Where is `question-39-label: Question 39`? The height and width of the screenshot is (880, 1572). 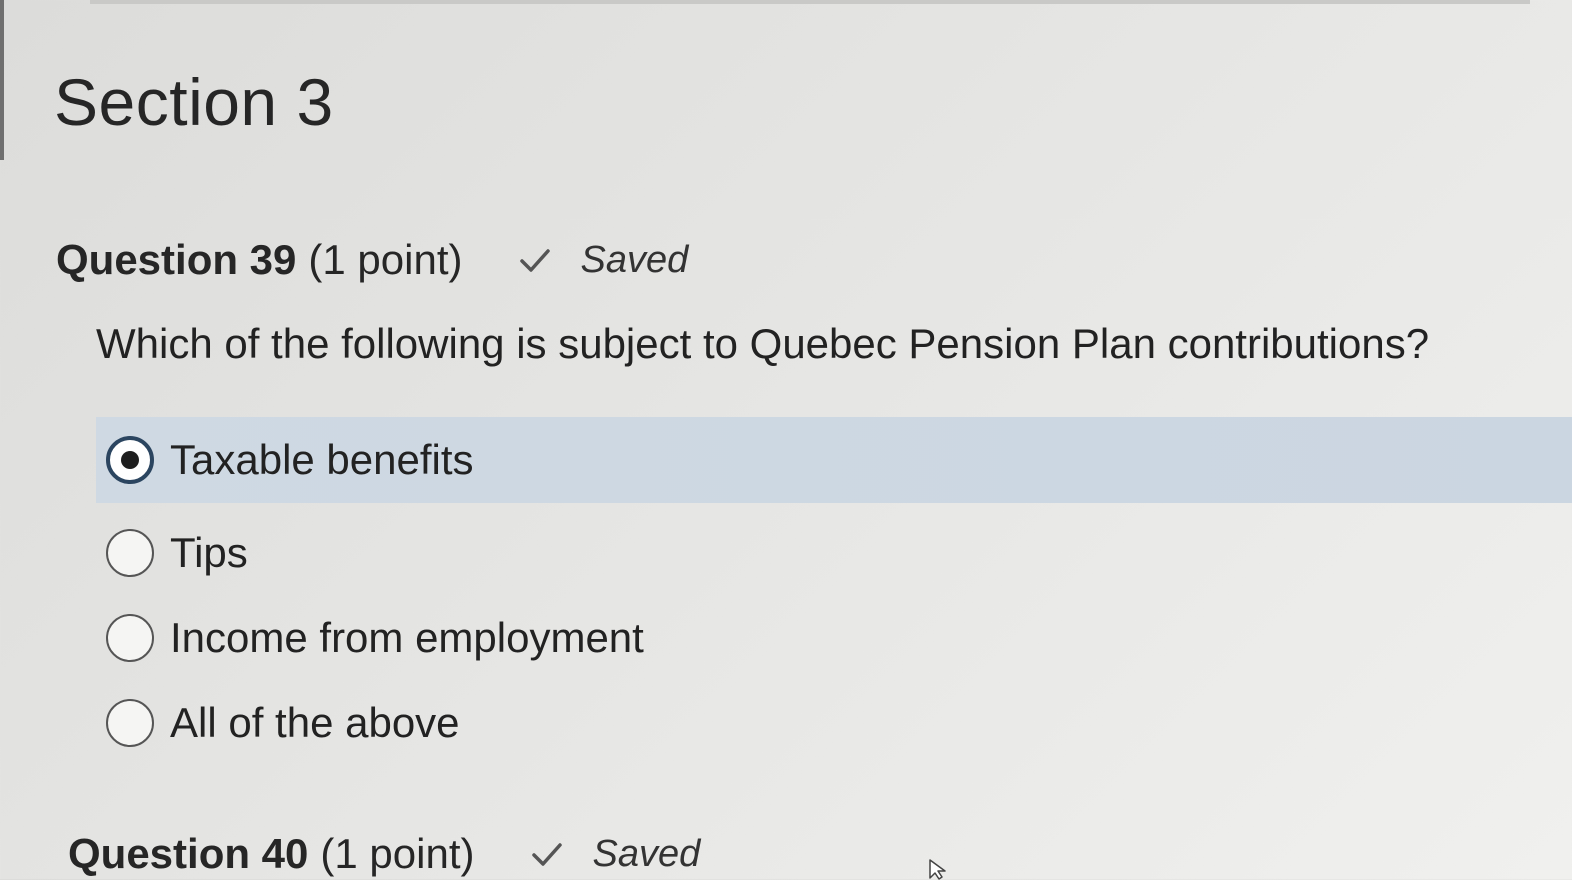
question-39-label: Question 39 is located at coordinates (176, 259).